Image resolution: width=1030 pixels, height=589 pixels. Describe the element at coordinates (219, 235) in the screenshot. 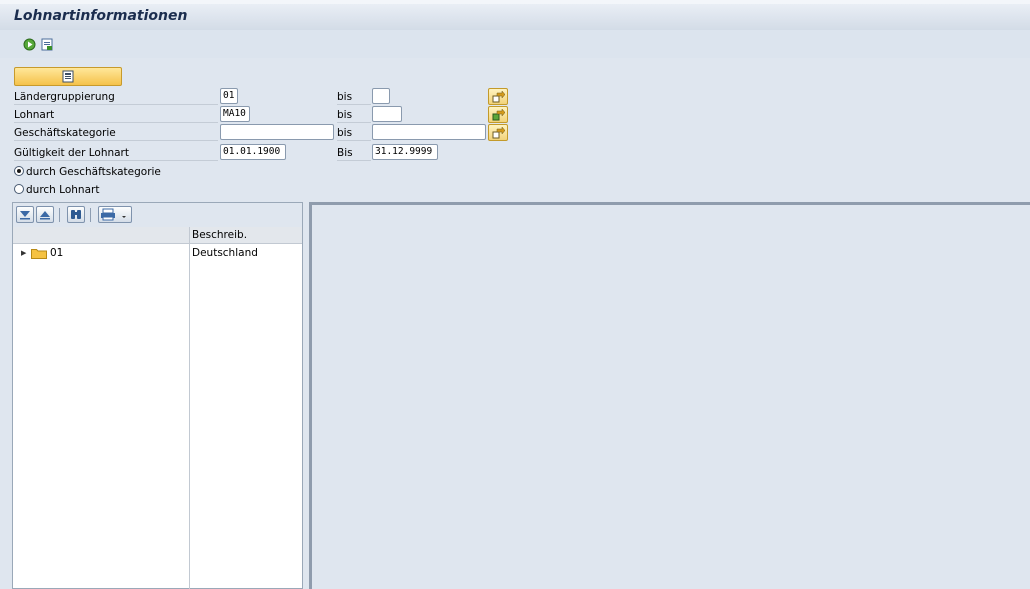

I see `column-header-beschreib: Beschreib.` at that location.